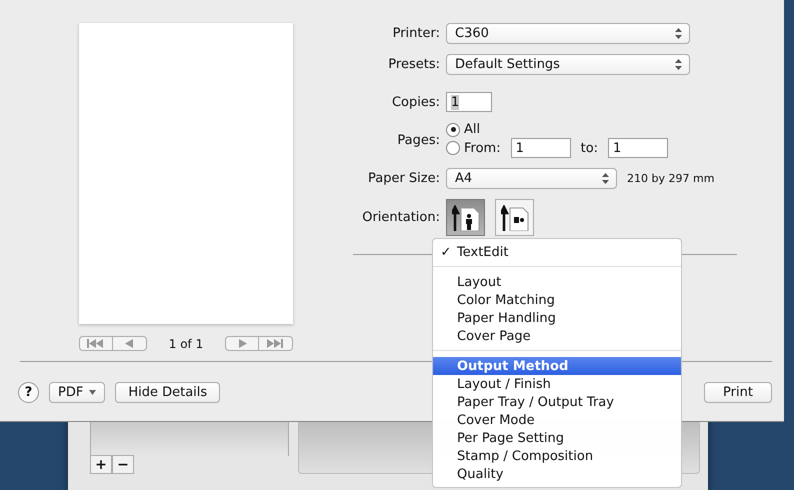  I want to click on landscape-person-icon, so click(514, 217).